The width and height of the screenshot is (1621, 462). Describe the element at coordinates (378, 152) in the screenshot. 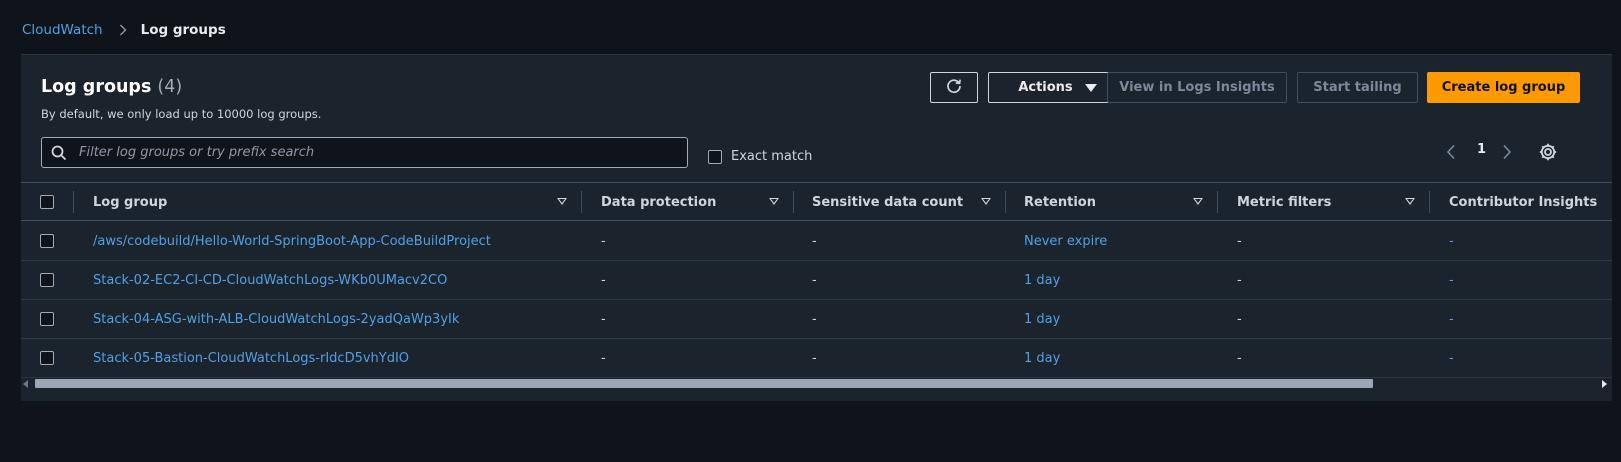

I see `search-input` at that location.